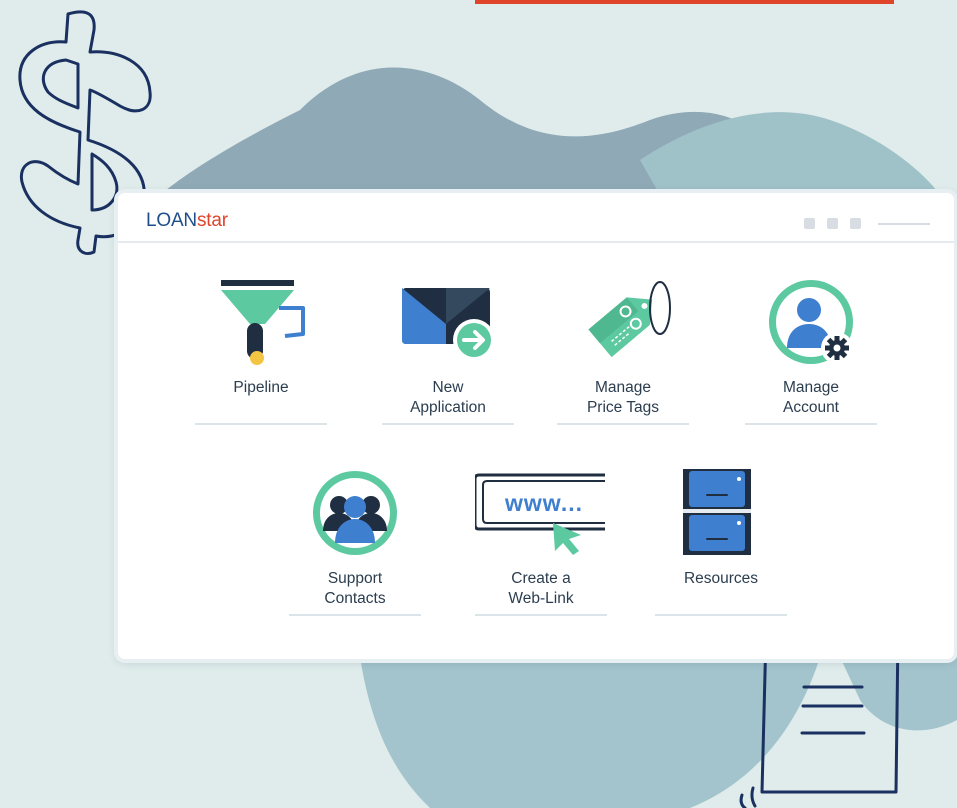  I want to click on tile-create-web-link: www... Create a Web-Link, so click(541, 544).